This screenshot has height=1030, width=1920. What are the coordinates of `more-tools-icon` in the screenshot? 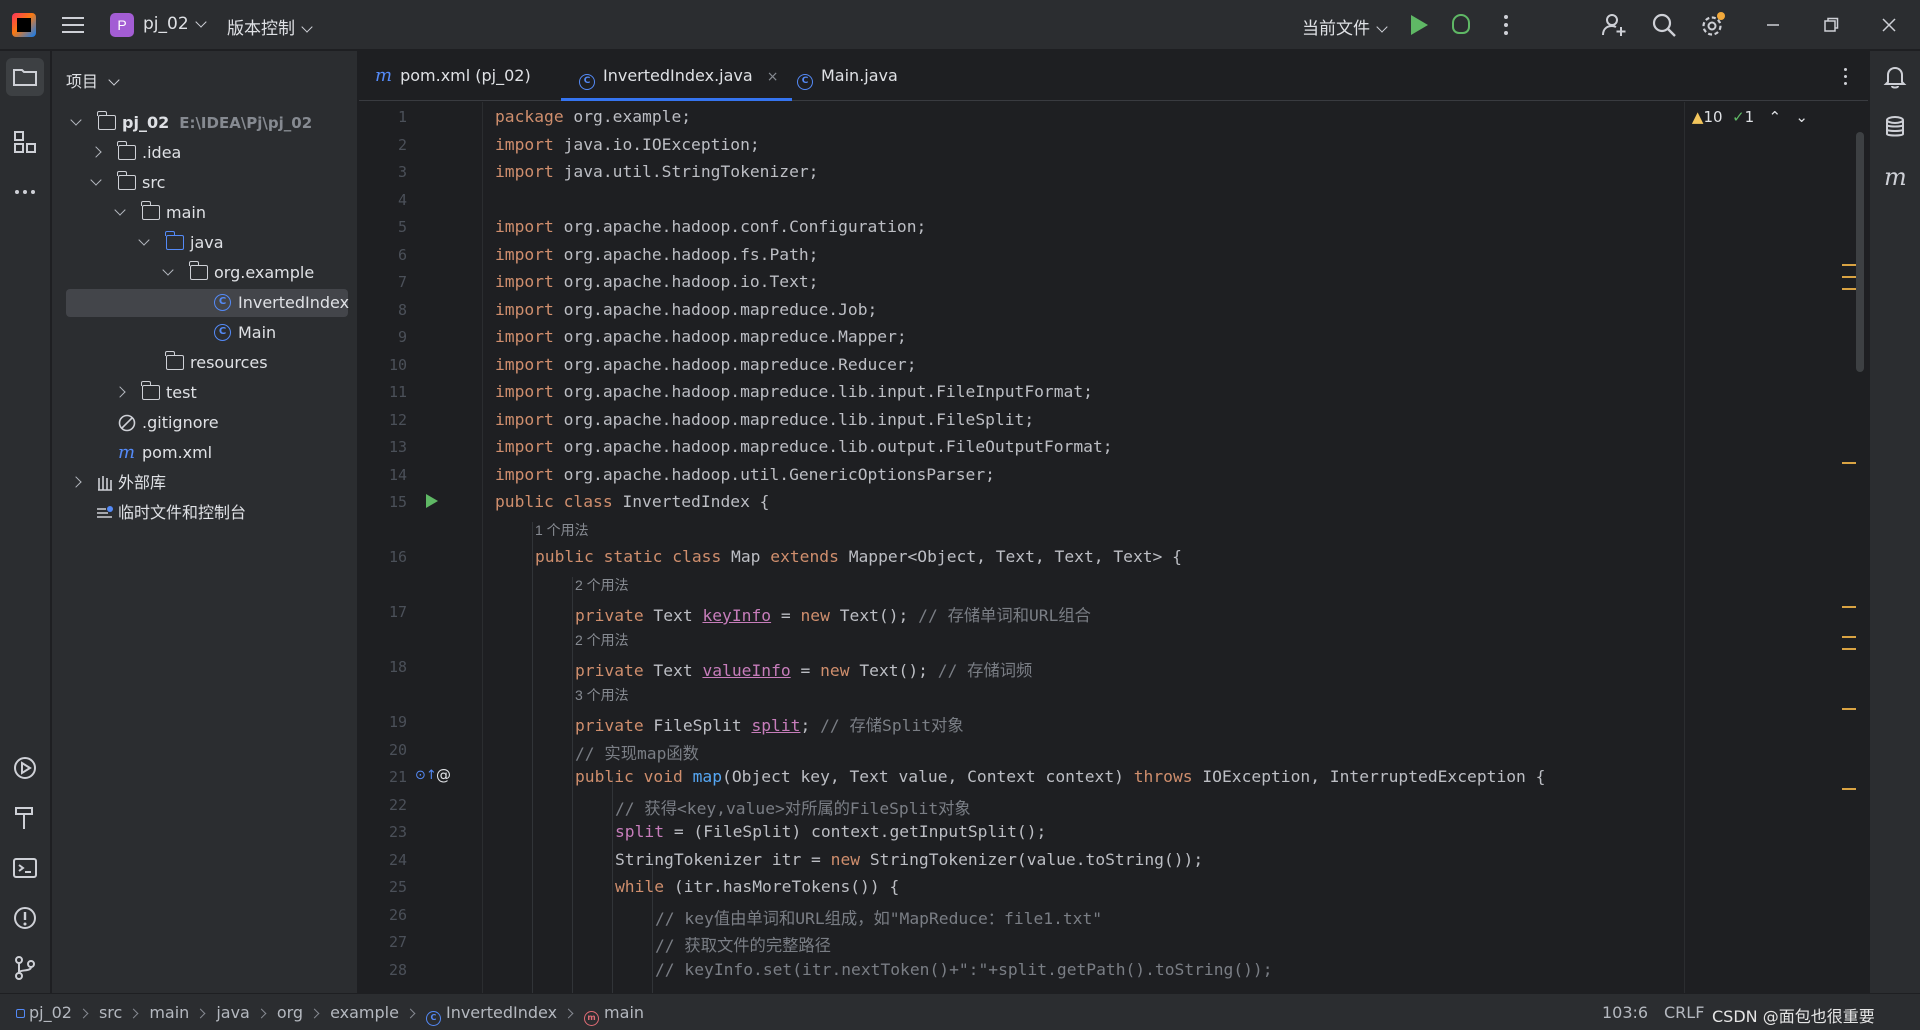 It's located at (25, 192).